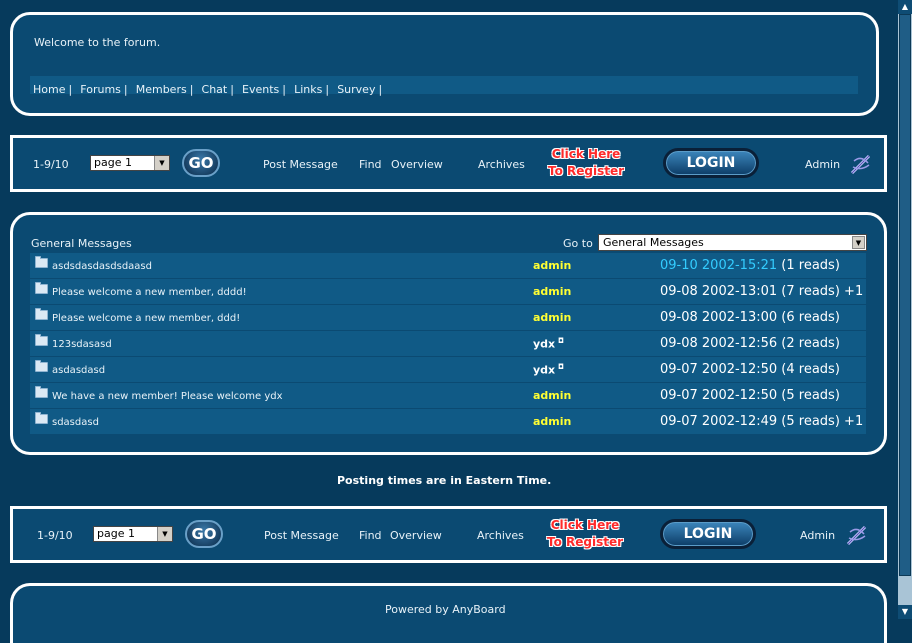 This screenshot has height=643, width=912. I want to click on top-admin-link: Admin, so click(822, 164).